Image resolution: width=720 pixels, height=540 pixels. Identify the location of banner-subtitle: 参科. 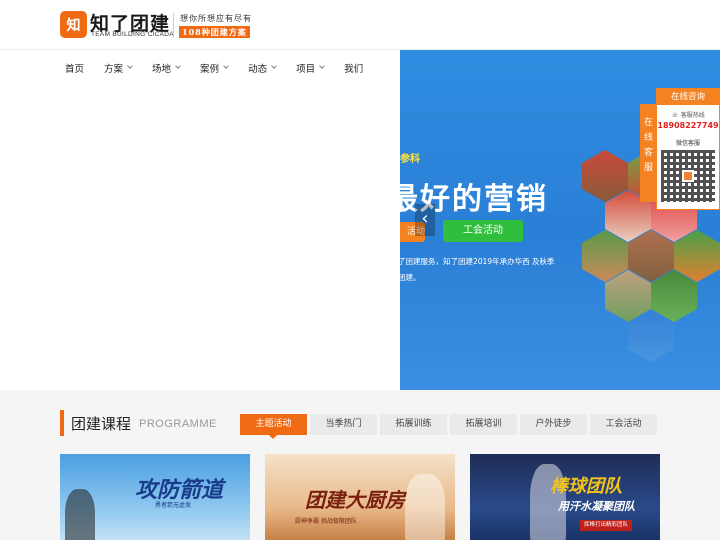
(410, 159).